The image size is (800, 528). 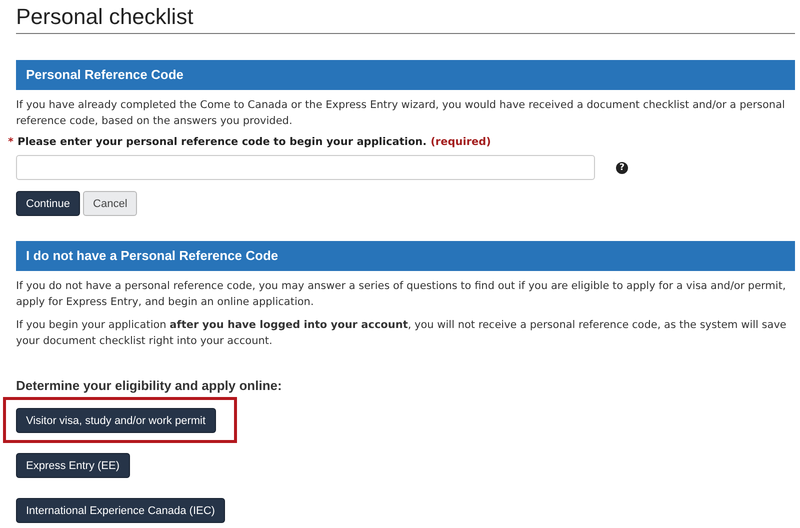 What do you see at coordinates (405, 19) in the screenshot?
I see `page-title: Personal checklist` at bounding box center [405, 19].